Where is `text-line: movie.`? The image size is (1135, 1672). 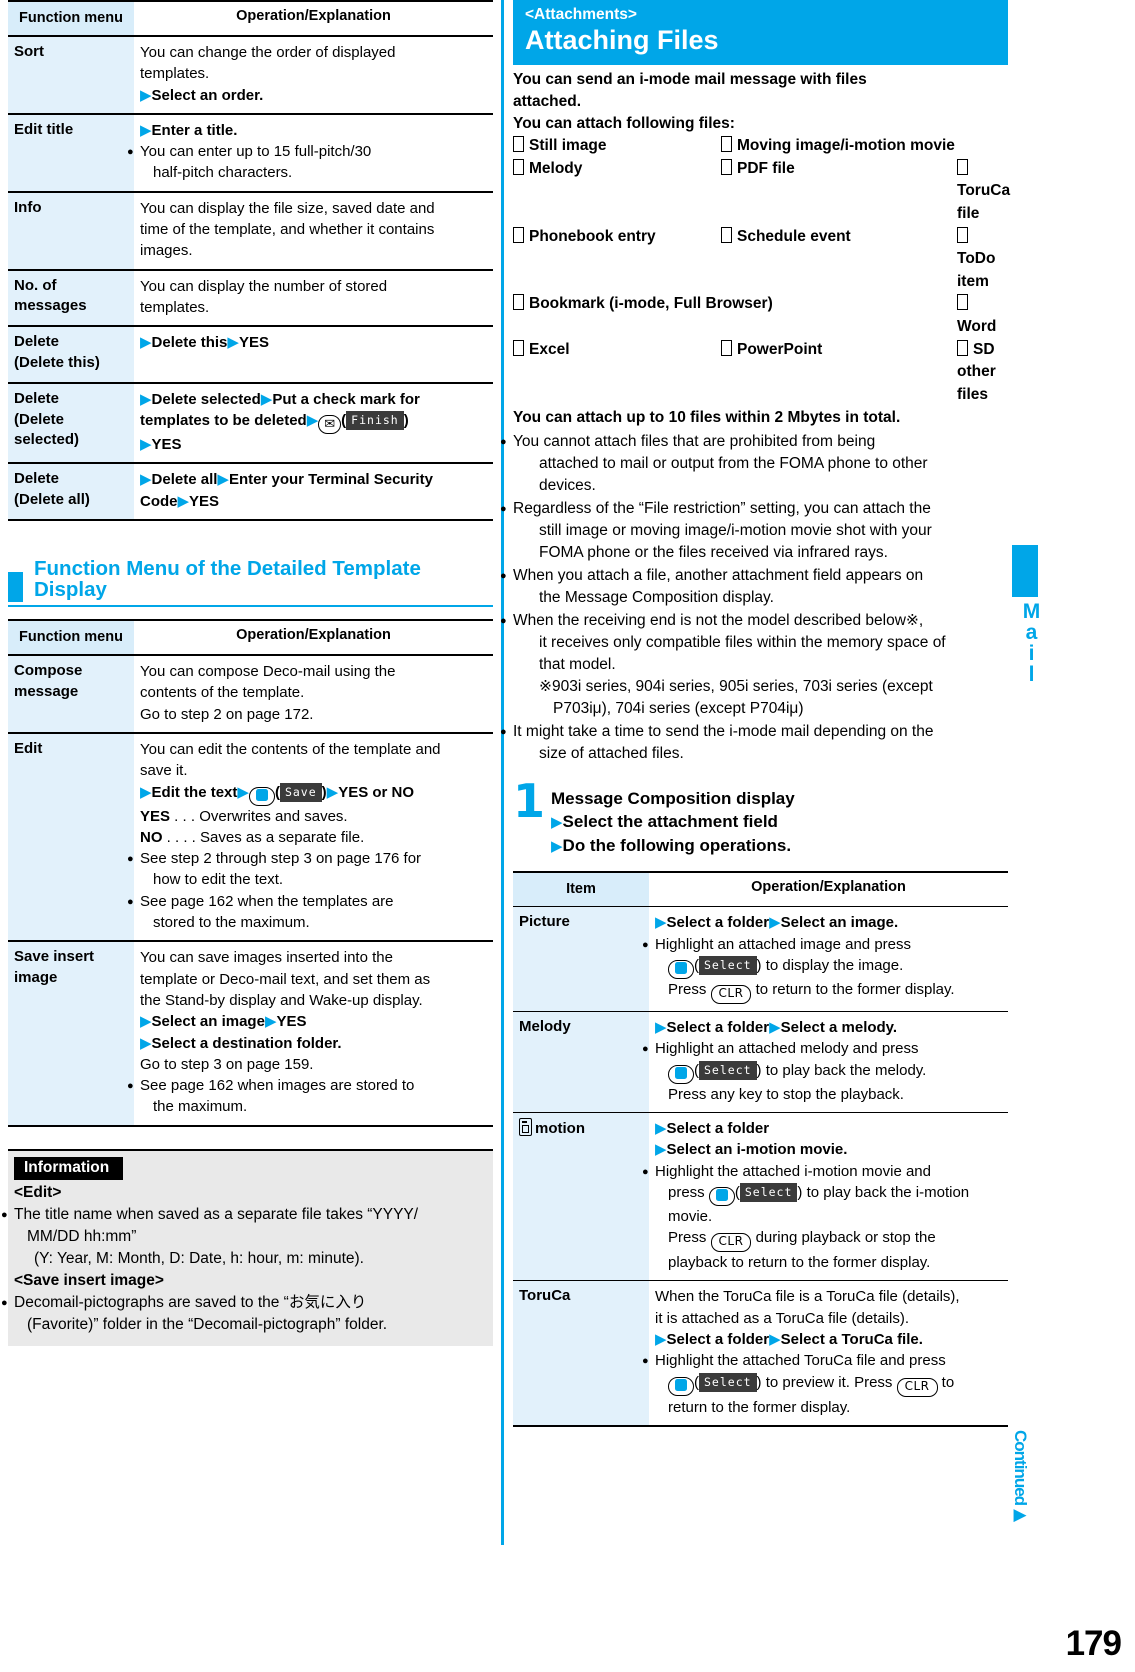
text-line: movie. is located at coordinates (690, 1216).